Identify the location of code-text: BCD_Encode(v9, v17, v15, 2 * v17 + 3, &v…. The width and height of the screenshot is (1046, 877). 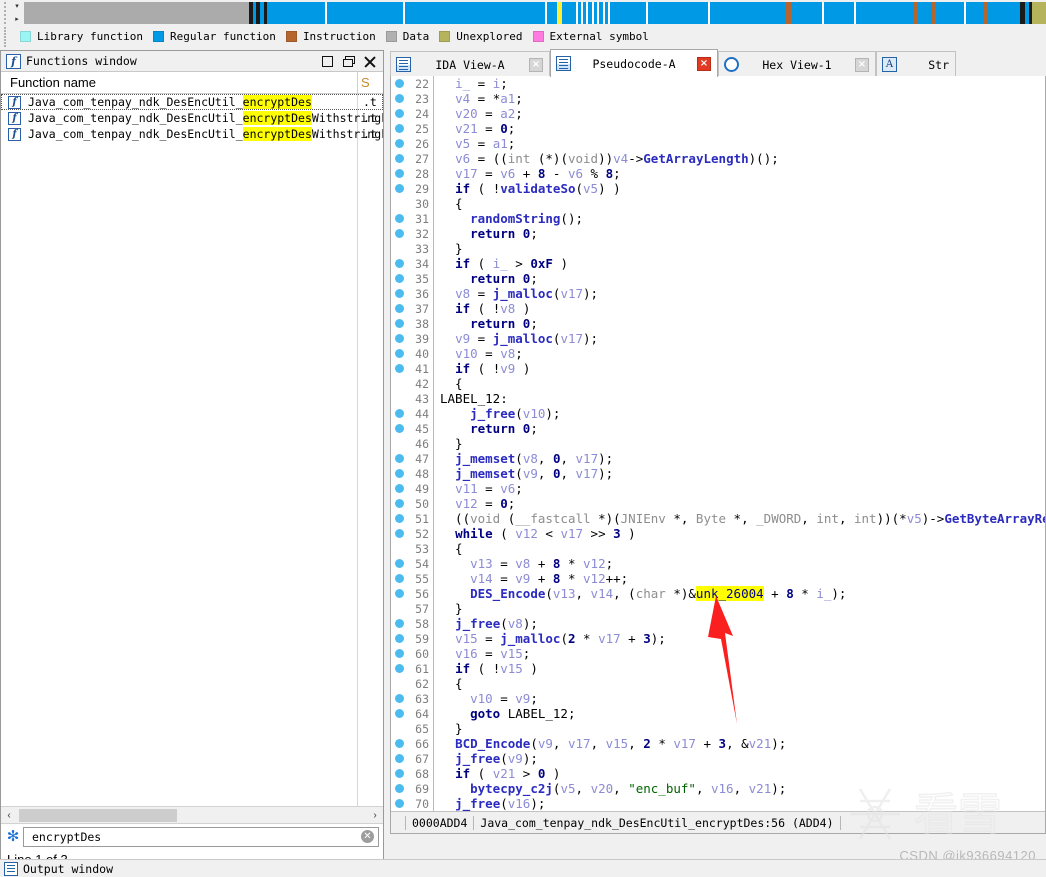
(613, 743).